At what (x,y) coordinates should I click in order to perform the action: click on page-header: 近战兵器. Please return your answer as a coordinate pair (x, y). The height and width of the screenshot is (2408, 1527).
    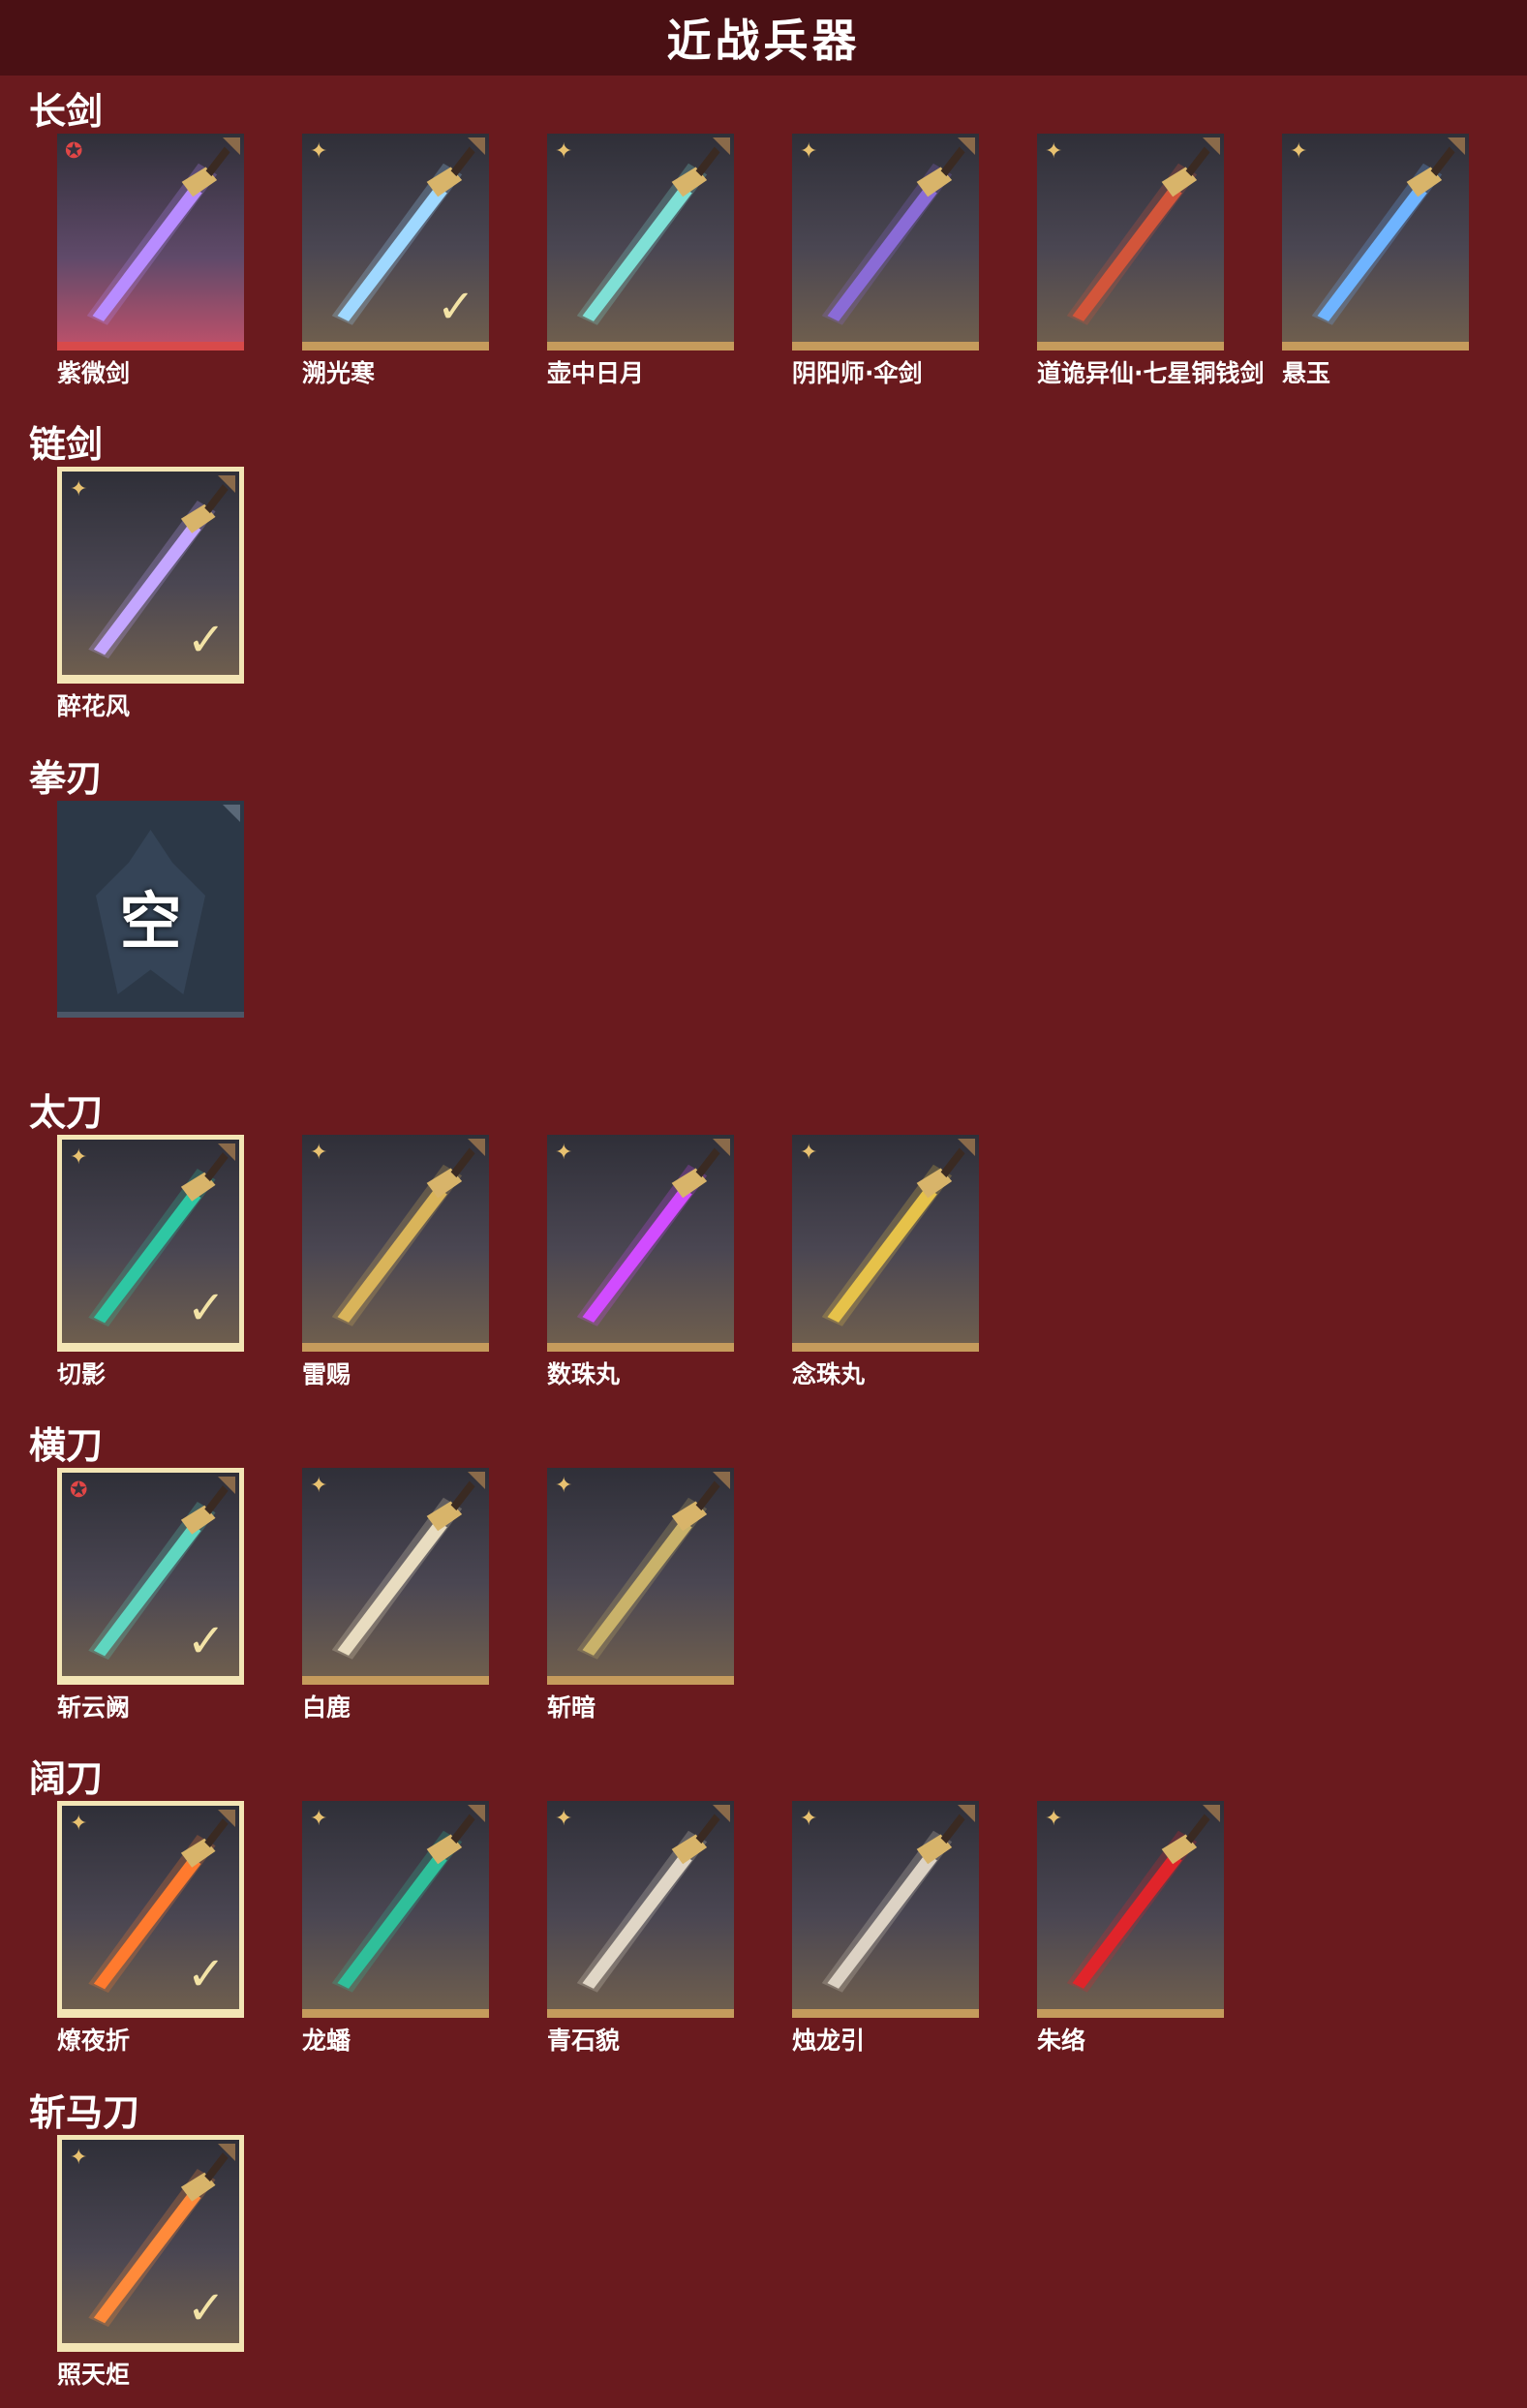
    Looking at the image, I should click on (763, 38).